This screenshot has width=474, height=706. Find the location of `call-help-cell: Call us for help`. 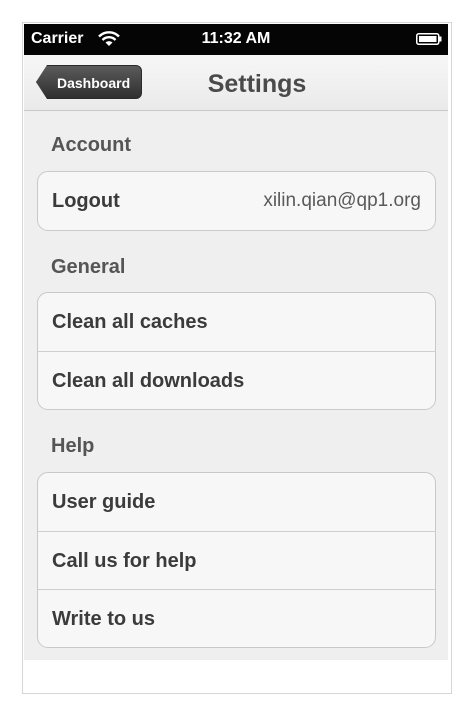

call-help-cell: Call us for help is located at coordinates (236, 560).